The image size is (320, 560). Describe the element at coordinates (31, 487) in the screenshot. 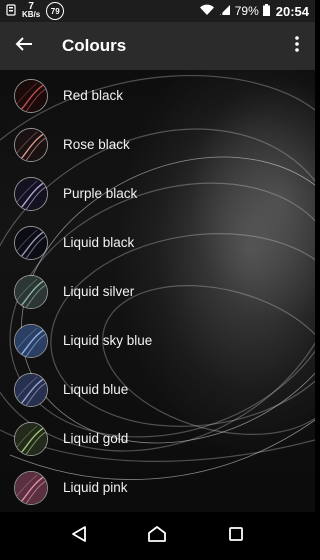

I see `colour-swatch-liquid-pink` at that location.